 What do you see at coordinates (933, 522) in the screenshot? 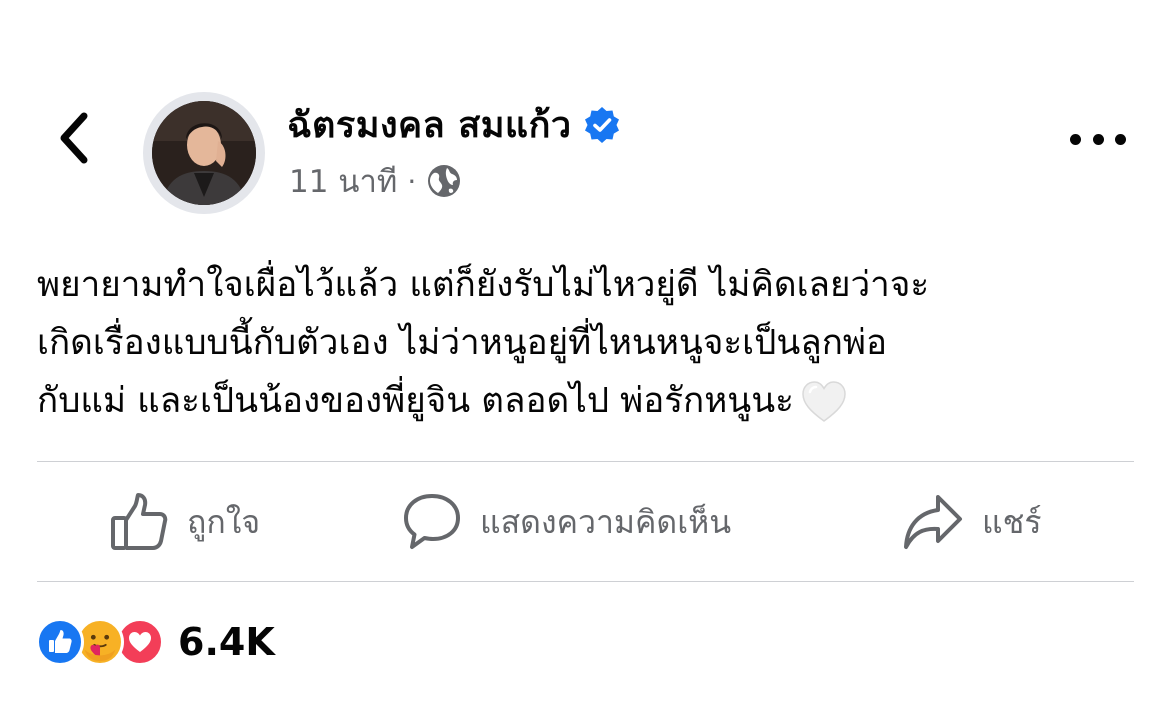
I see `share-arrow-icon` at bounding box center [933, 522].